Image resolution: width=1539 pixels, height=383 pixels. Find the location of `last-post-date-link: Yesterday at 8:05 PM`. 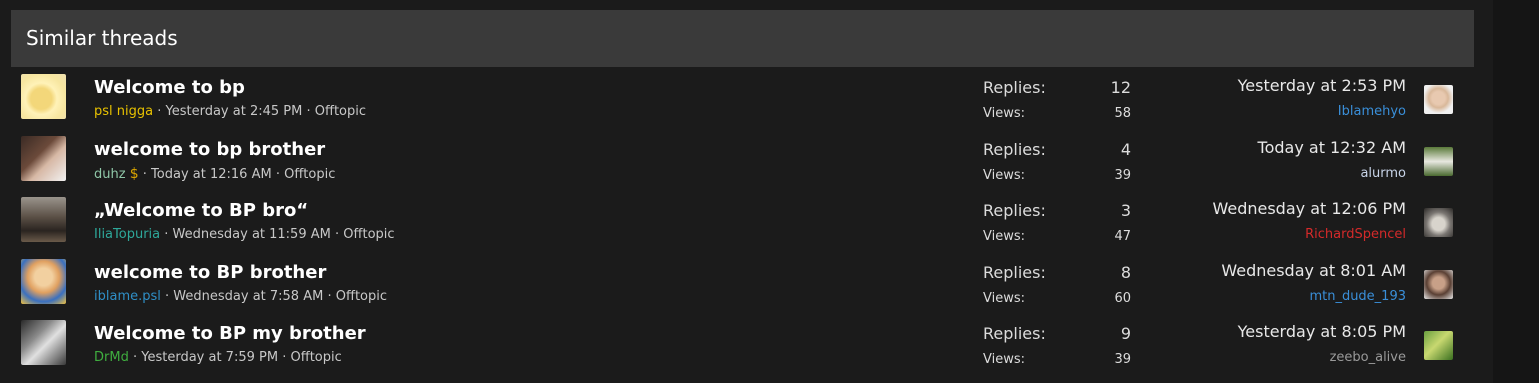

last-post-date-link: Yesterday at 8:05 PM is located at coordinates (1322, 331).